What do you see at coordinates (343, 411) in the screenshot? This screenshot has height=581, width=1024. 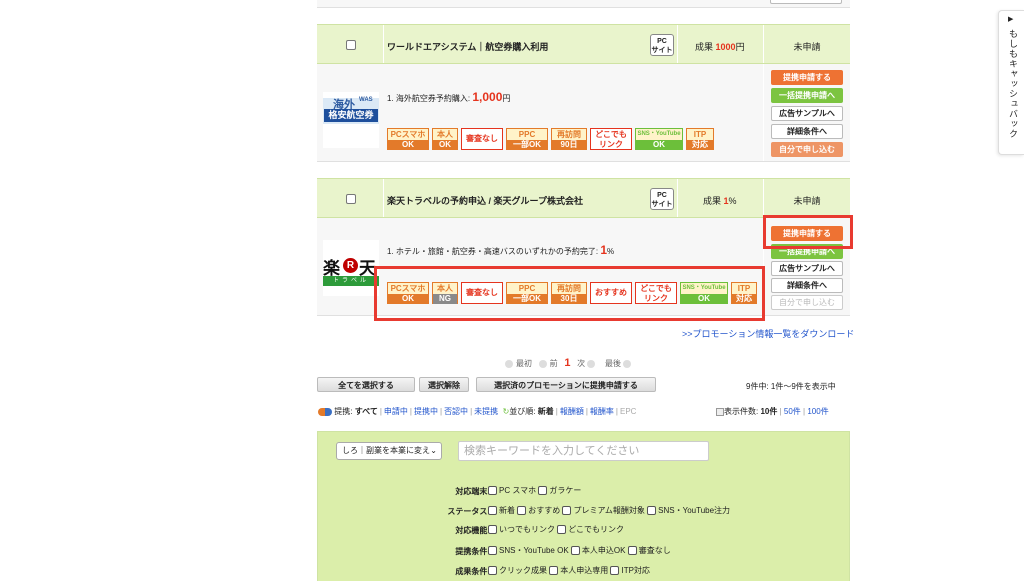 I see `partner-filter-label: 提携:` at bounding box center [343, 411].